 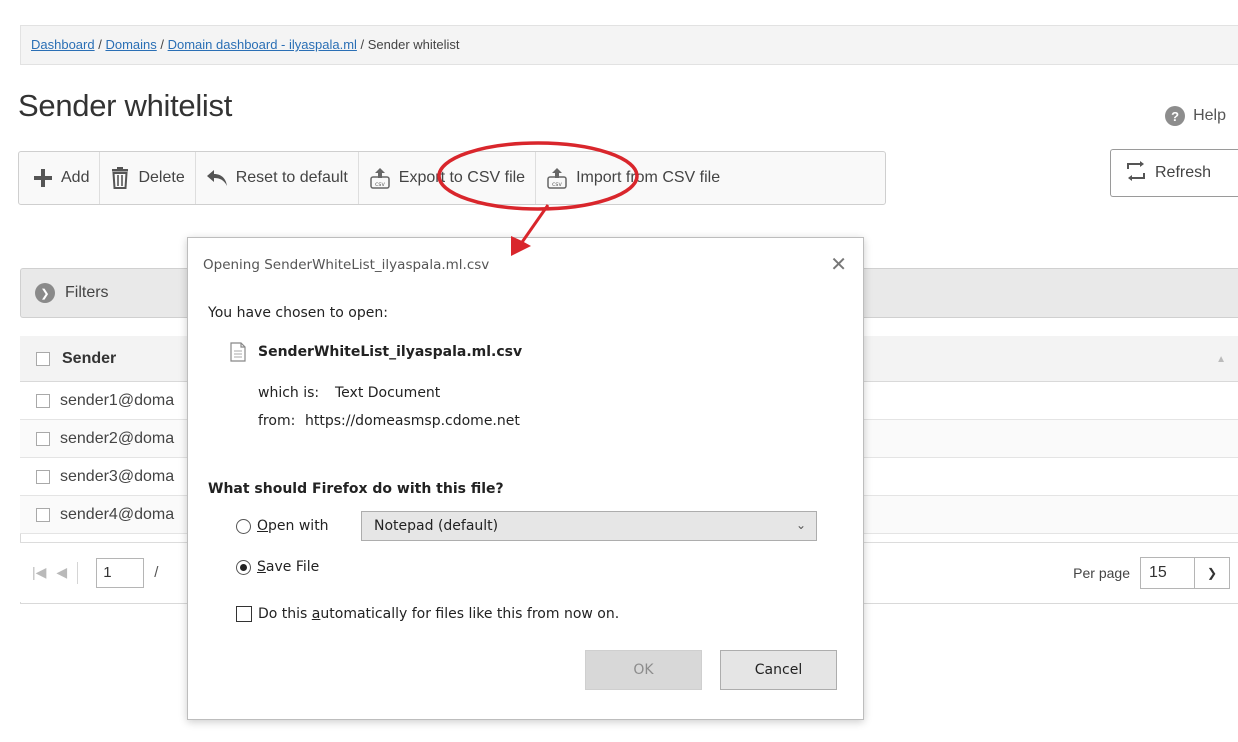 What do you see at coordinates (130, 44) in the screenshot?
I see `breadcrumb-link-domains: Domains` at bounding box center [130, 44].